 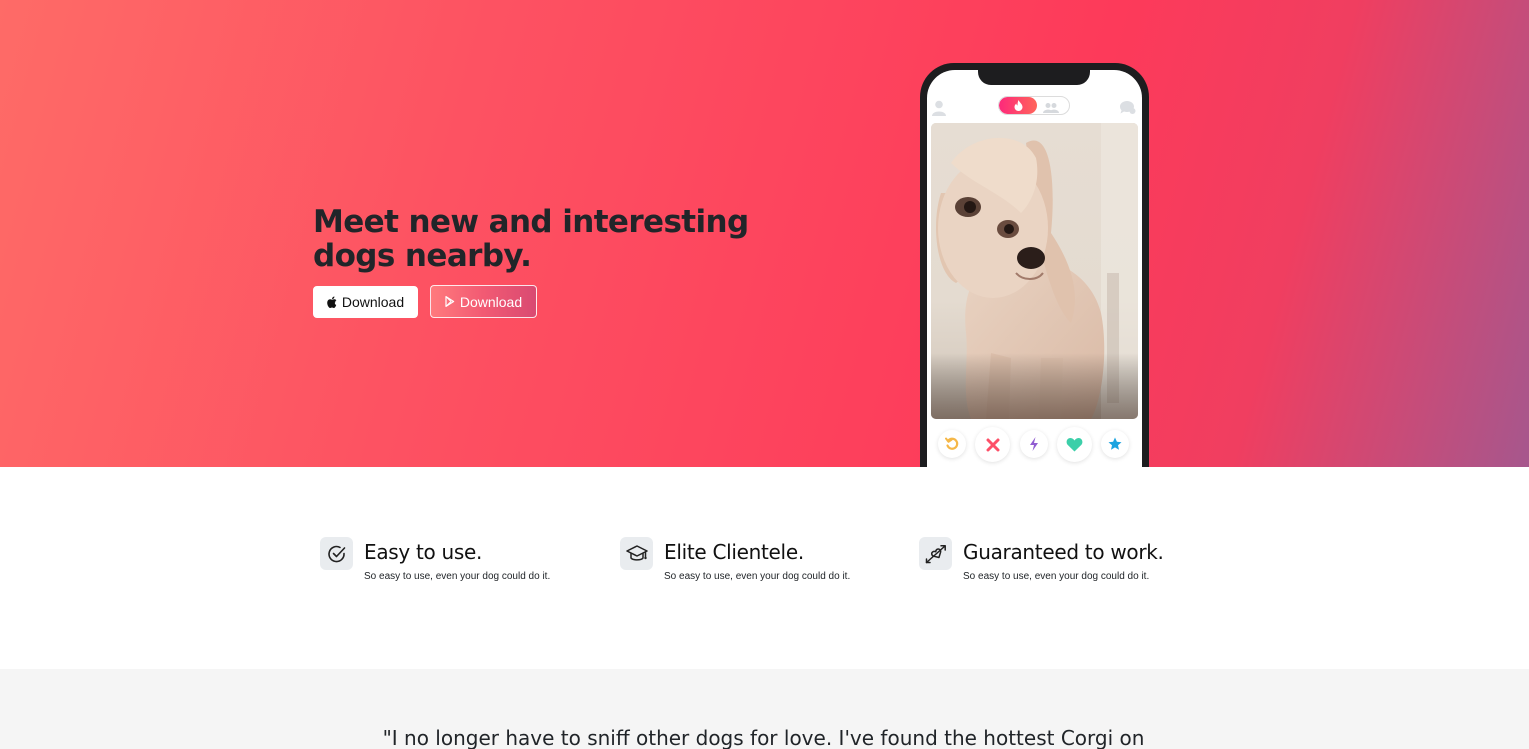 What do you see at coordinates (1018, 105) in the screenshot?
I see `flame-icon` at bounding box center [1018, 105].